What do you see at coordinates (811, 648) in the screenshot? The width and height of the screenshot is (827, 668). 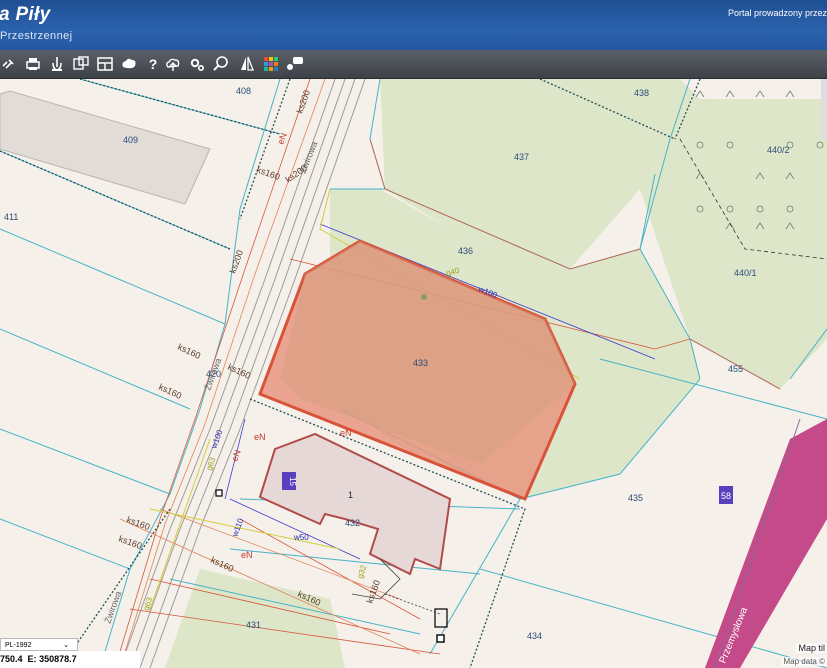 I see `map-attribution-tiles: Map til` at bounding box center [811, 648].